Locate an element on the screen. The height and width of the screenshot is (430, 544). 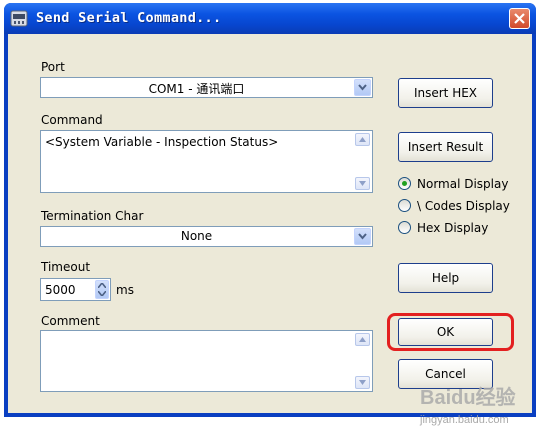
command-label: Command is located at coordinates (72, 120).